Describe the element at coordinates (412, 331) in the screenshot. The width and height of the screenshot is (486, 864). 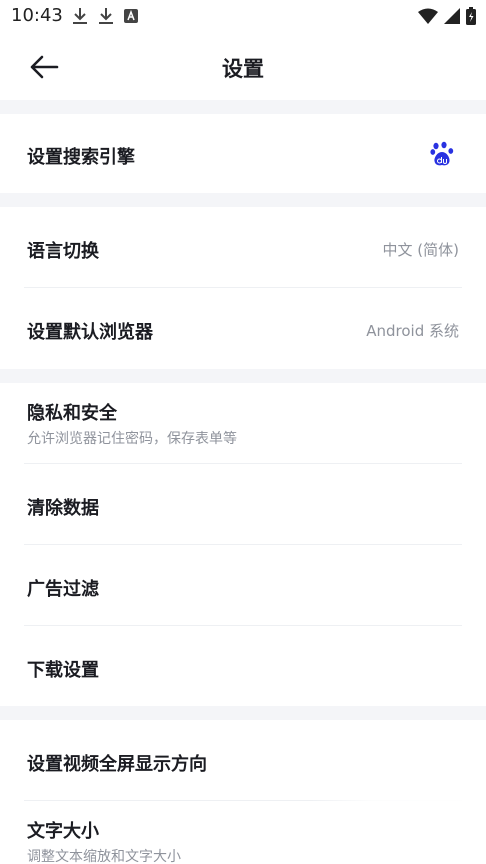
I see `default-browser-value: Android 系统` at that location.